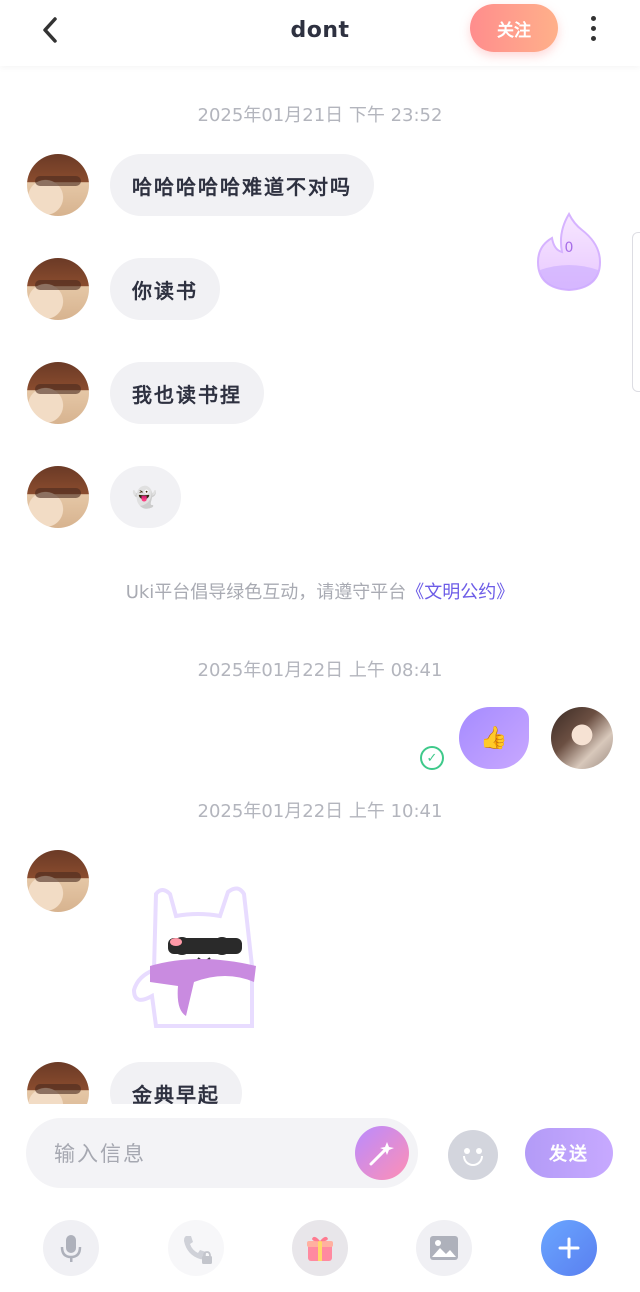  I want to click on page-title: dont, so click(320, 30).